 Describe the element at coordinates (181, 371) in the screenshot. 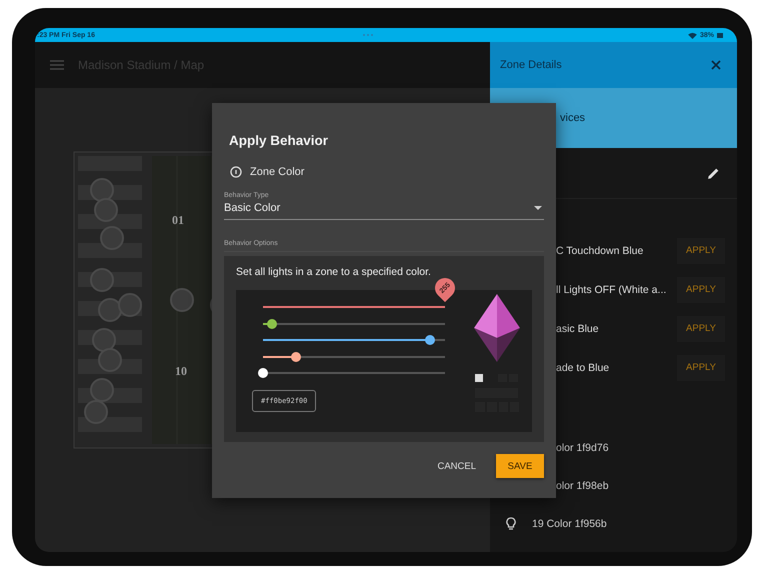

I see `map-label: 10` at that location.